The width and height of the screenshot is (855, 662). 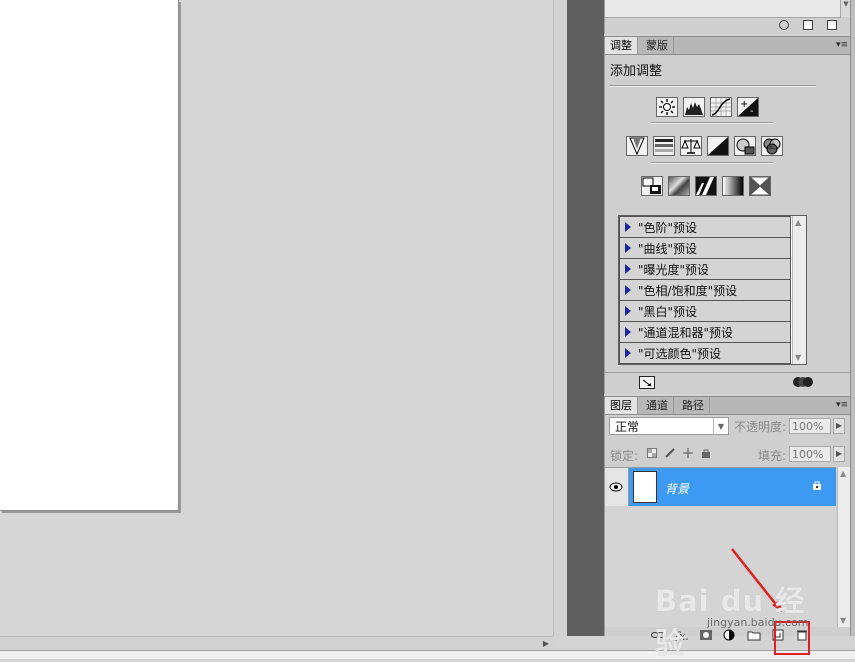 What do you see at coordinates (647, 382) in the screenshot?
I see `clip-to-layer-icon` at bounding box center [647, 382].